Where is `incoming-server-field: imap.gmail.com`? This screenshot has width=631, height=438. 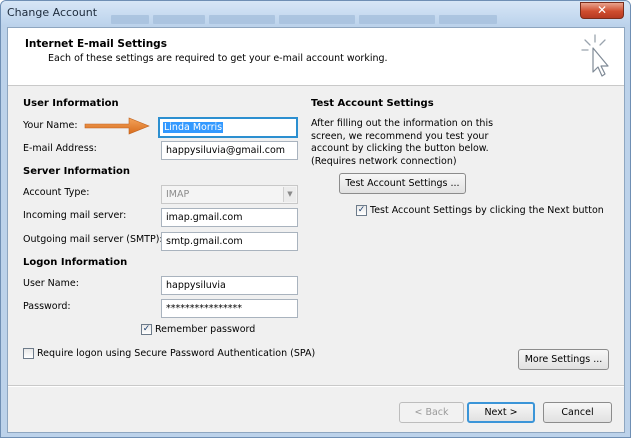
incoming-server-field: imap.gmail.com is located at coordinates (229, 217).